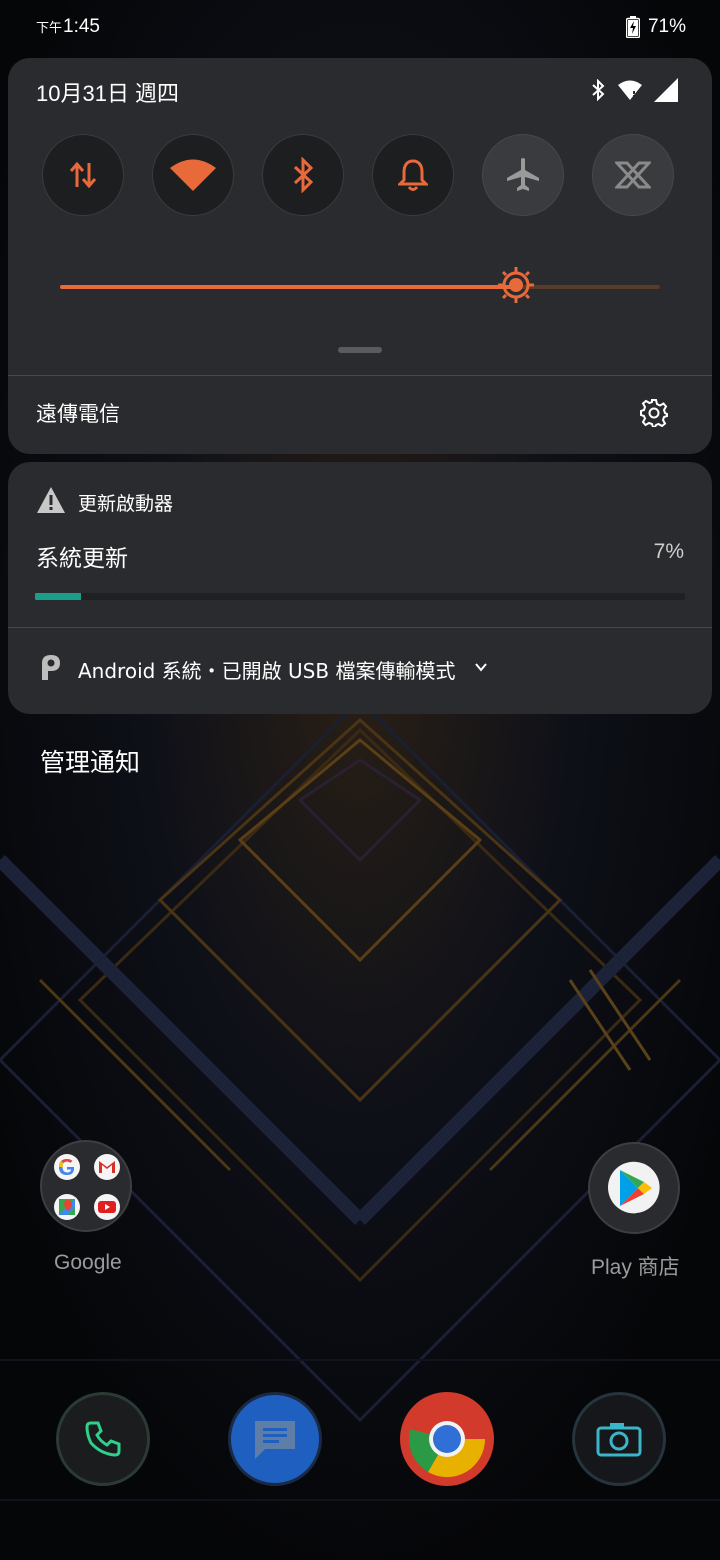 Image resolution: width=720 pixels, height=1560 pixels. Describe the element at coordinates (82, 559) in the screenshot. I see `notification-title: 系統更新` at that location.